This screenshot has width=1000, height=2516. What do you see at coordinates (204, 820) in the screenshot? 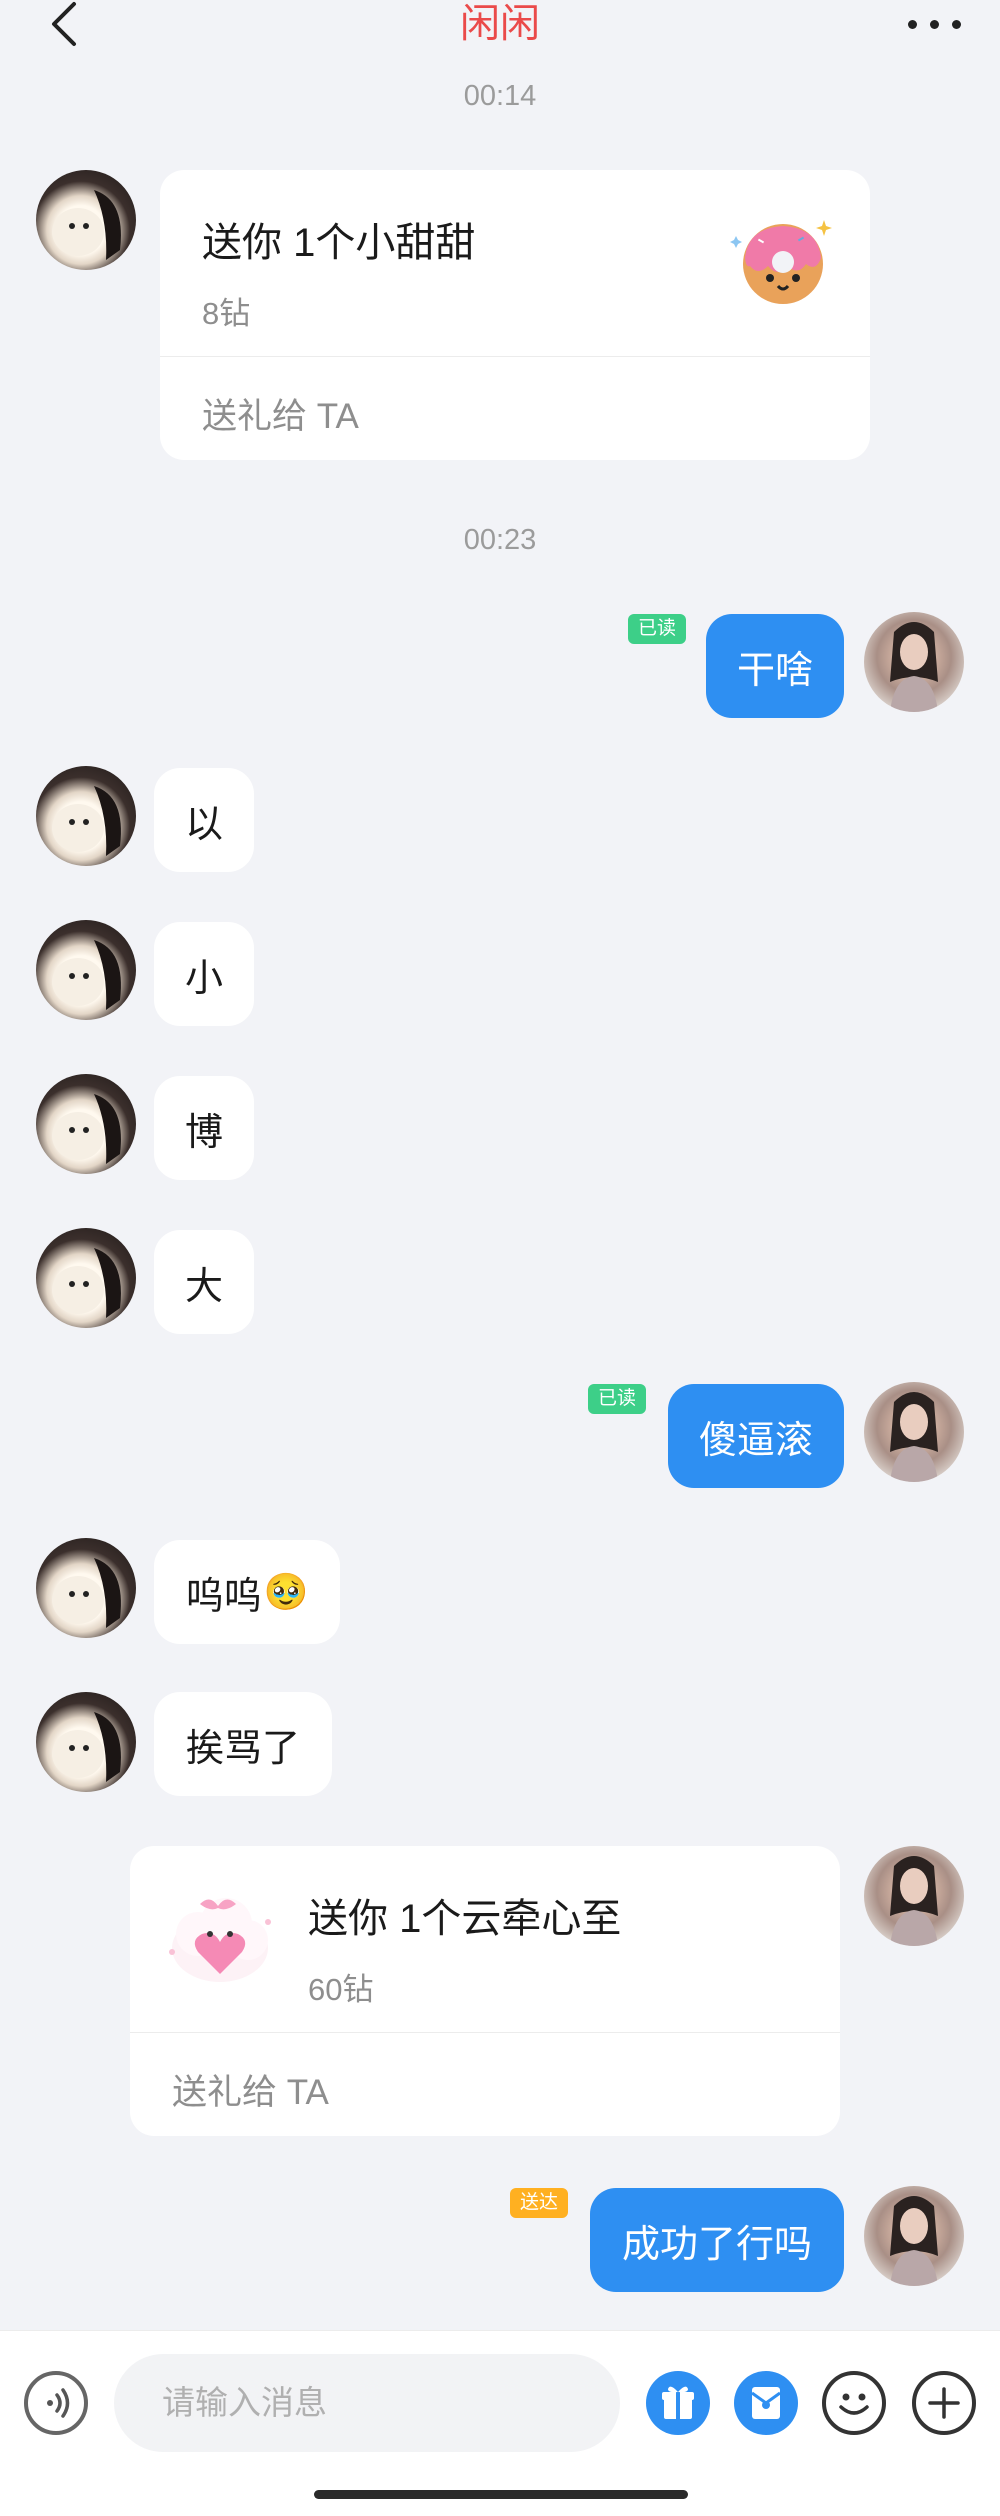
I see `contact-message-bubble: 以` at bounding box center [204, 820].